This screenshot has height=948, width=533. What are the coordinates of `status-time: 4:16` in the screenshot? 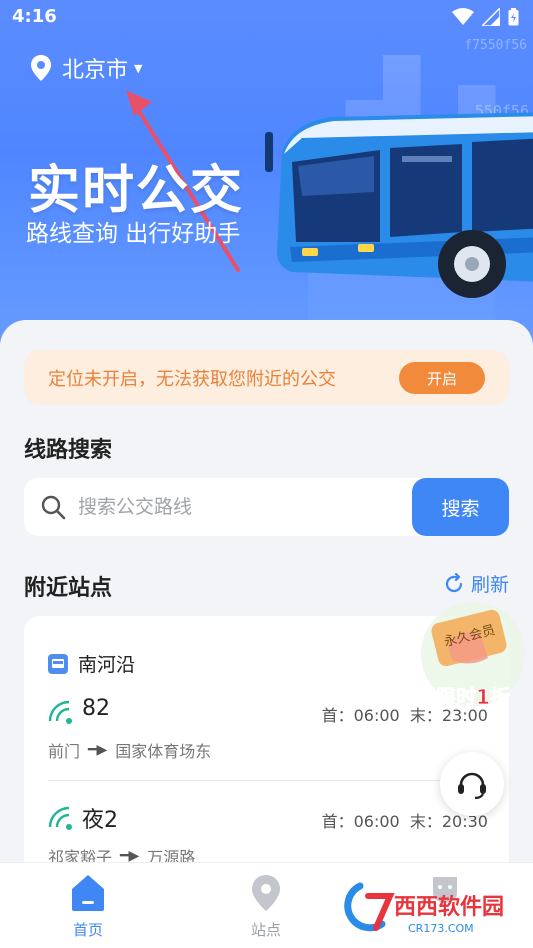 It's located at (34, 16).